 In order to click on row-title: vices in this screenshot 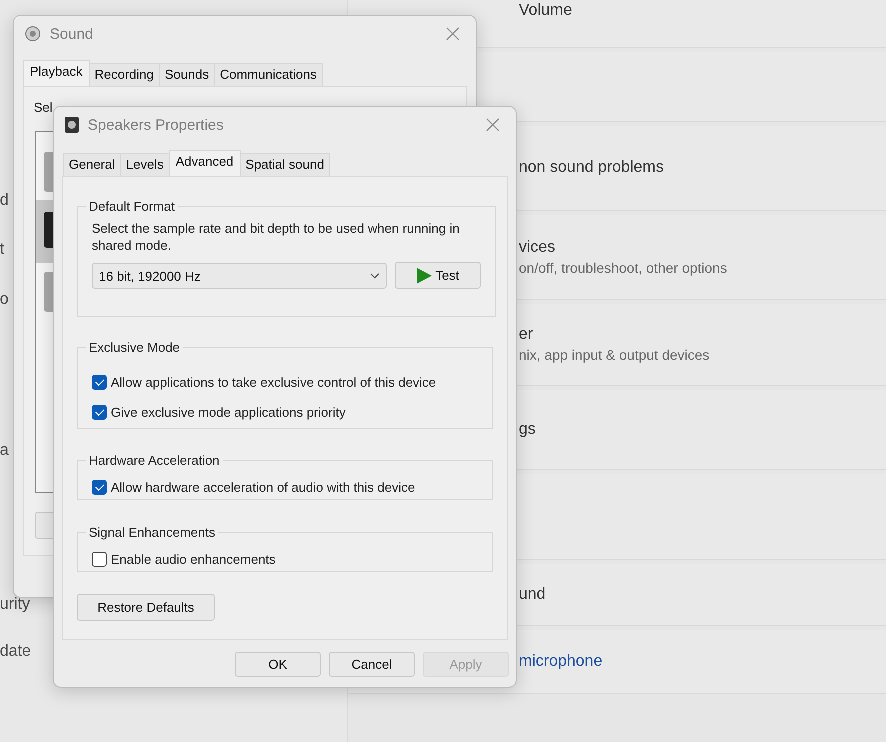, I will do `click(537, 247)`.